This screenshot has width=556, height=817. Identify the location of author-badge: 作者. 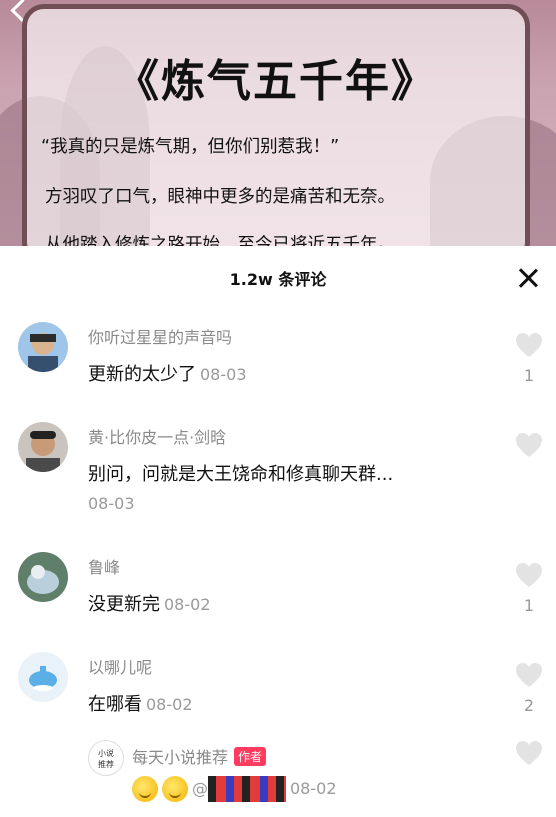
(250, 756).